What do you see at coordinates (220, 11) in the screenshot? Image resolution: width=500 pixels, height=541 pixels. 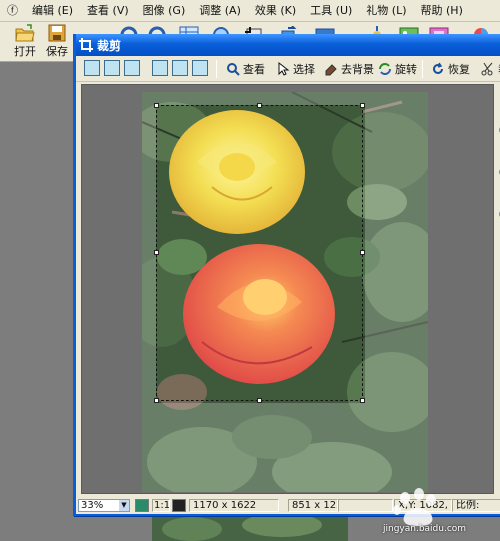 I see `menu-adjust: 调整 (A)` at bounding box center [220, 11].